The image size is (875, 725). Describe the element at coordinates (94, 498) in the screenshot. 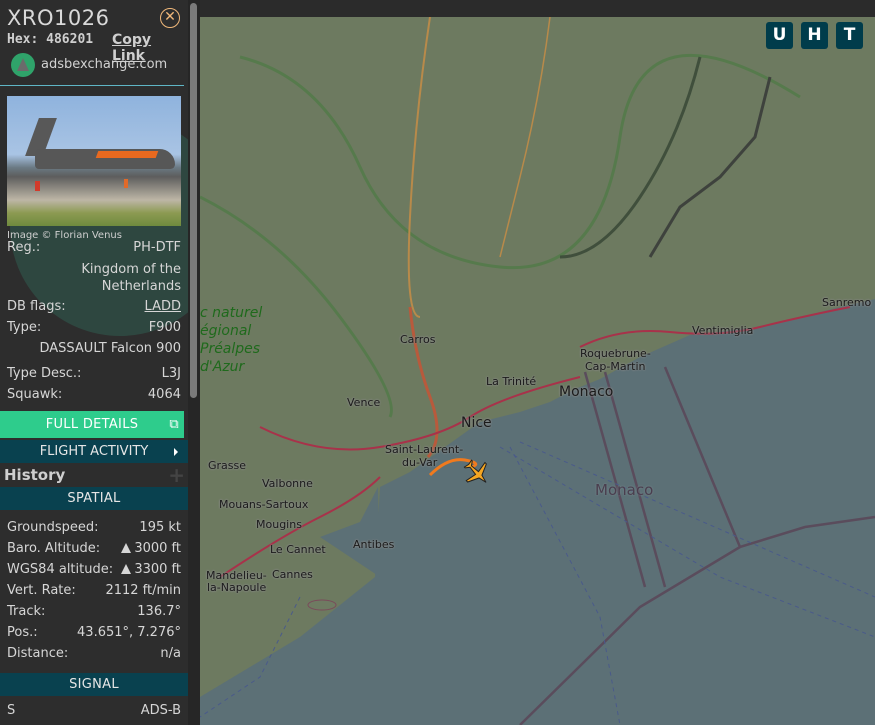

I see `spatial-header: SPATIAL` at that location.